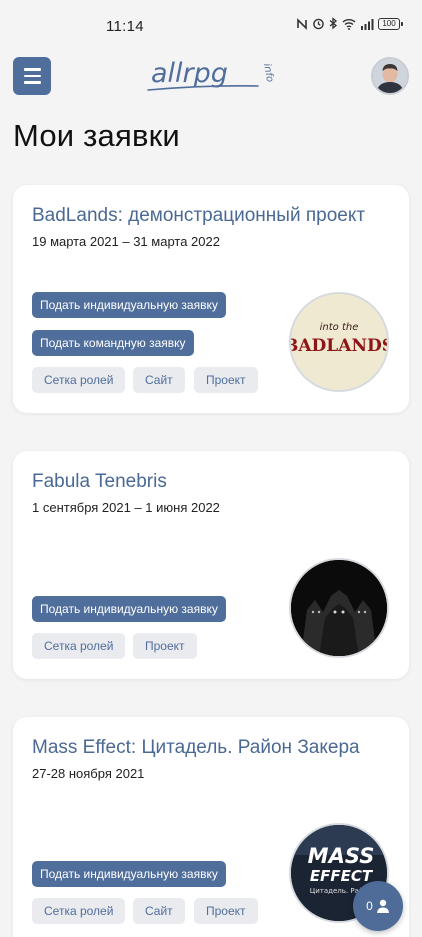  Describe the element at coordinates (382, 906) in the screenshot. I see `user-icon` at that location.